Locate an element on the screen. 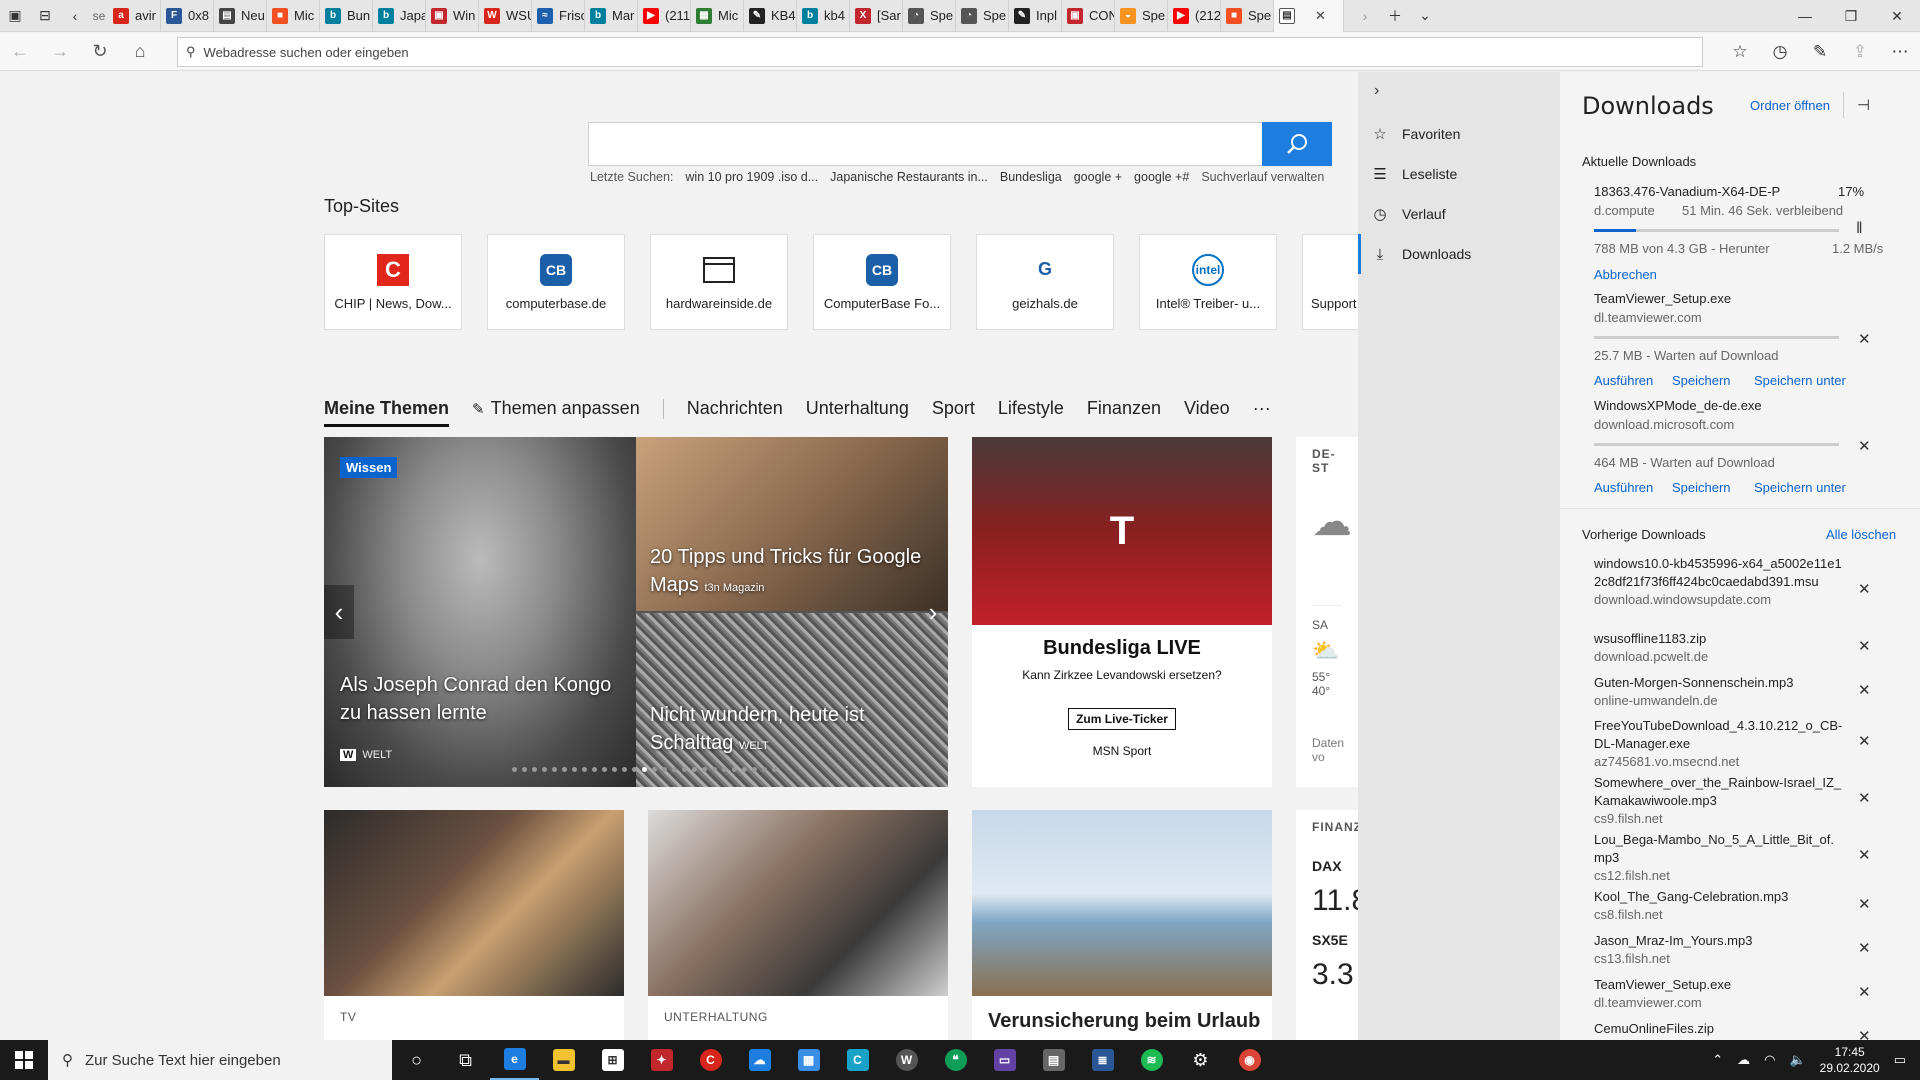 The width and height of the screenshot is (1920, 1080). pause-icon: ‖ is located at coordinates (1859, 229).